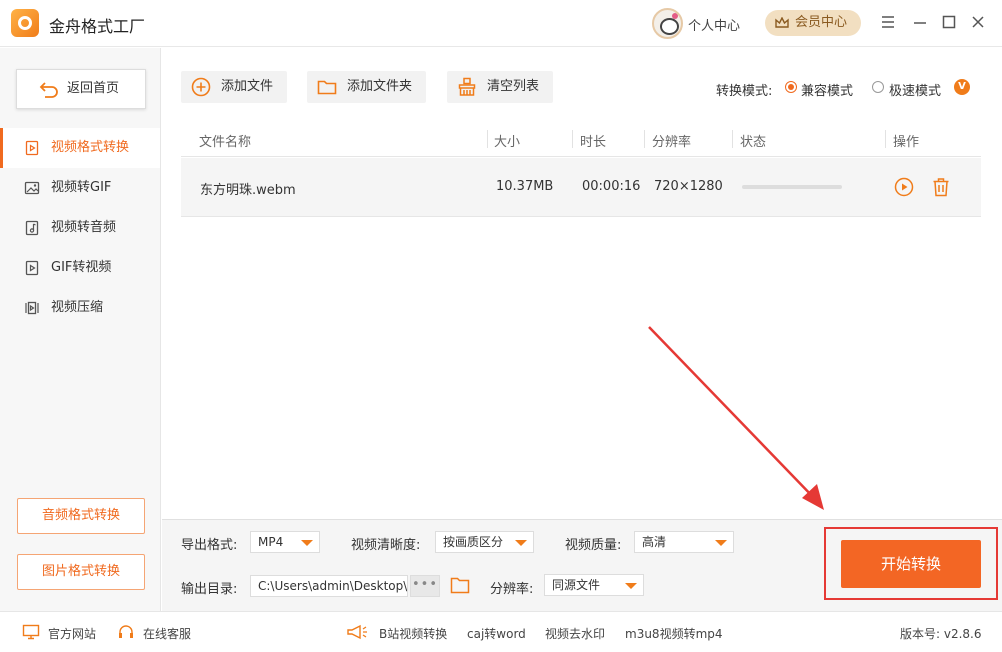 The image size is (1002, 652). What do you see at coordinates (821, 22) in the screenshot?
I see `vip-center-label: 会员中心` at bounding box center [821, 22].